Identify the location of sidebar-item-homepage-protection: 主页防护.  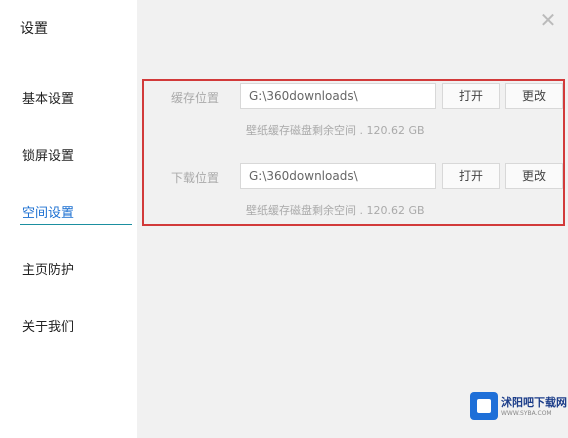
(48, 268).